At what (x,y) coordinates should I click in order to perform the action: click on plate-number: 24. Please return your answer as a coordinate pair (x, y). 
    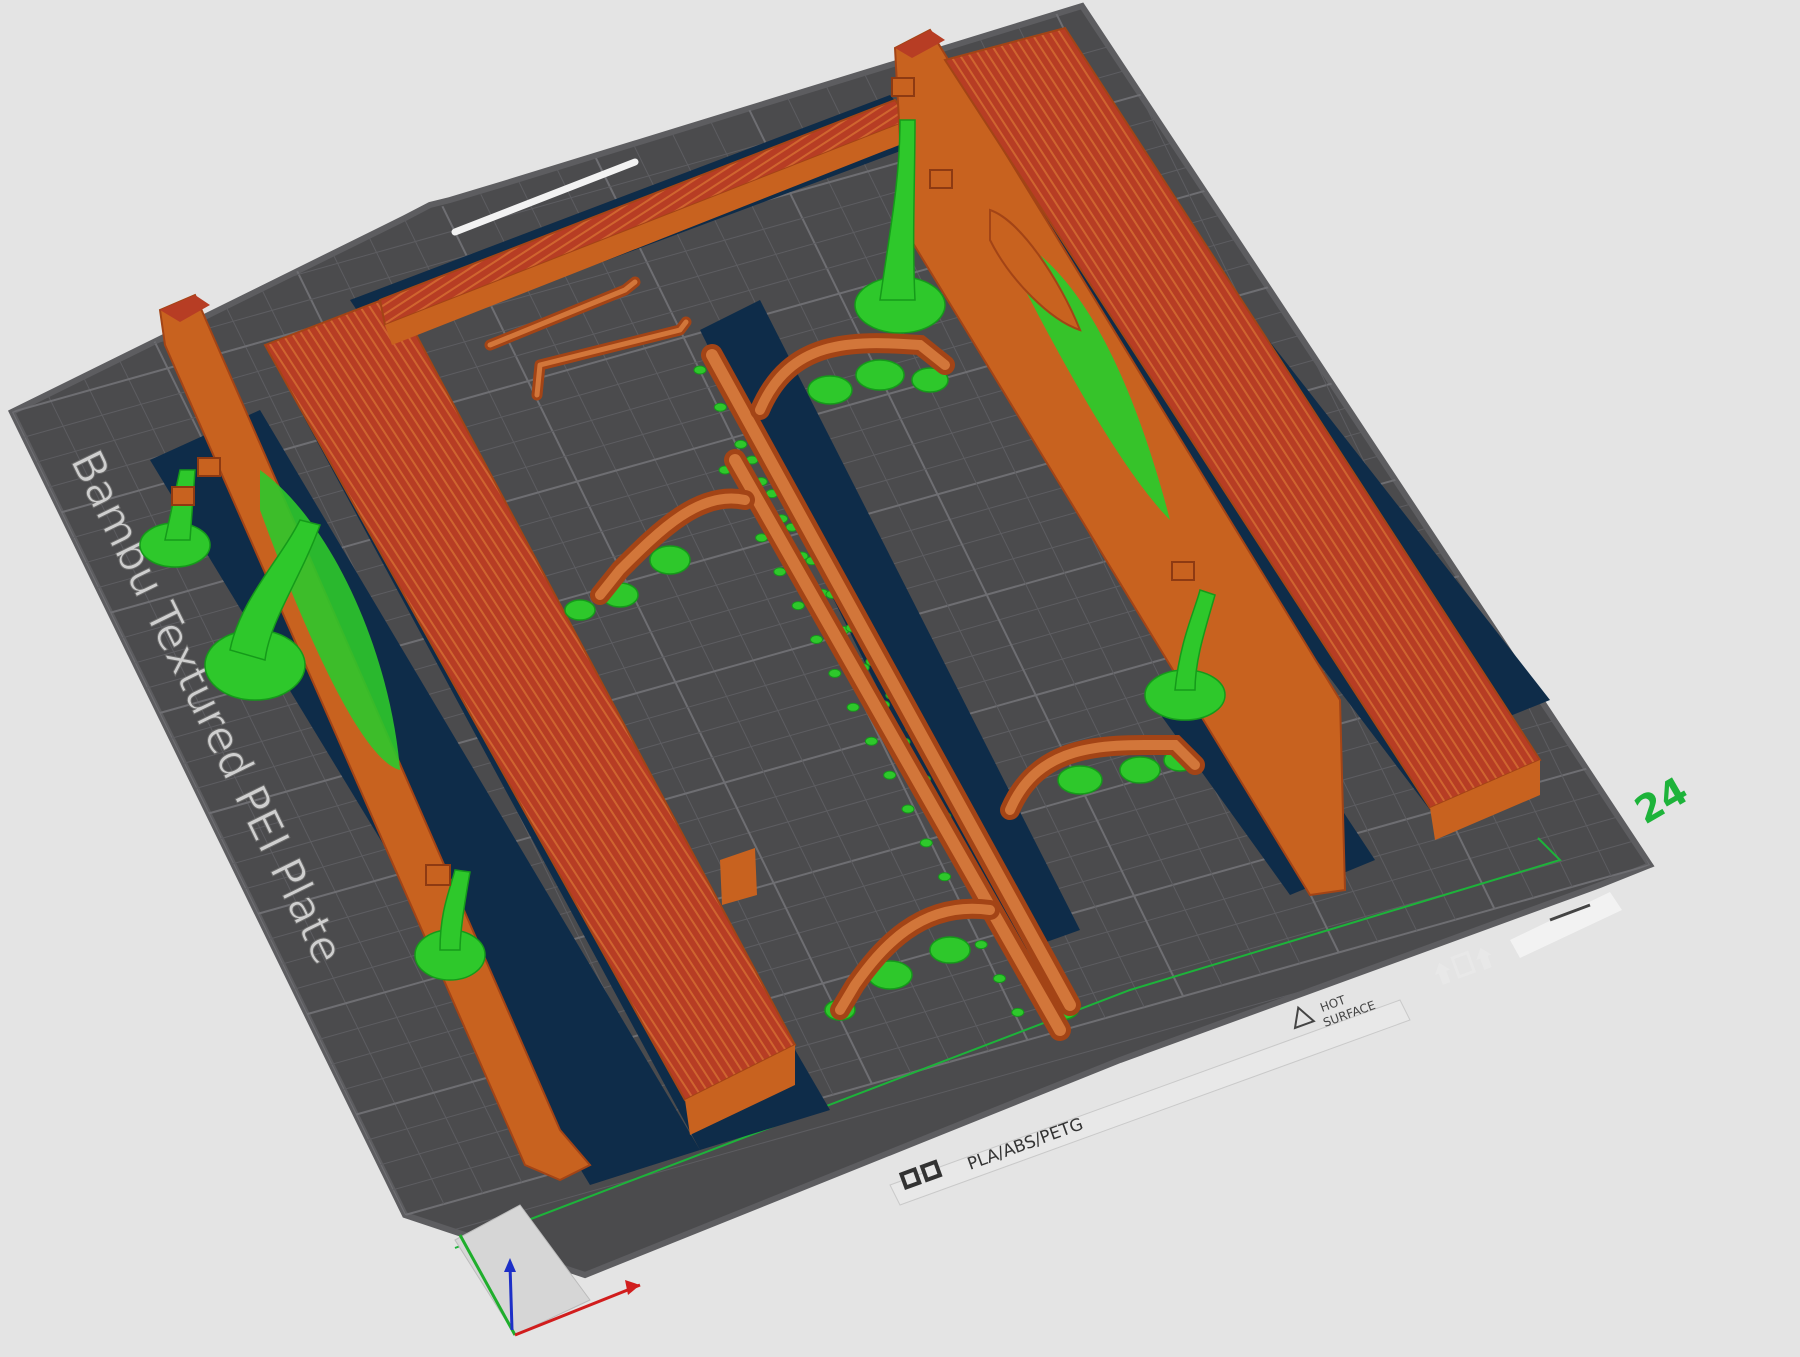
    Looking at the image, I should click on (1662, 800).